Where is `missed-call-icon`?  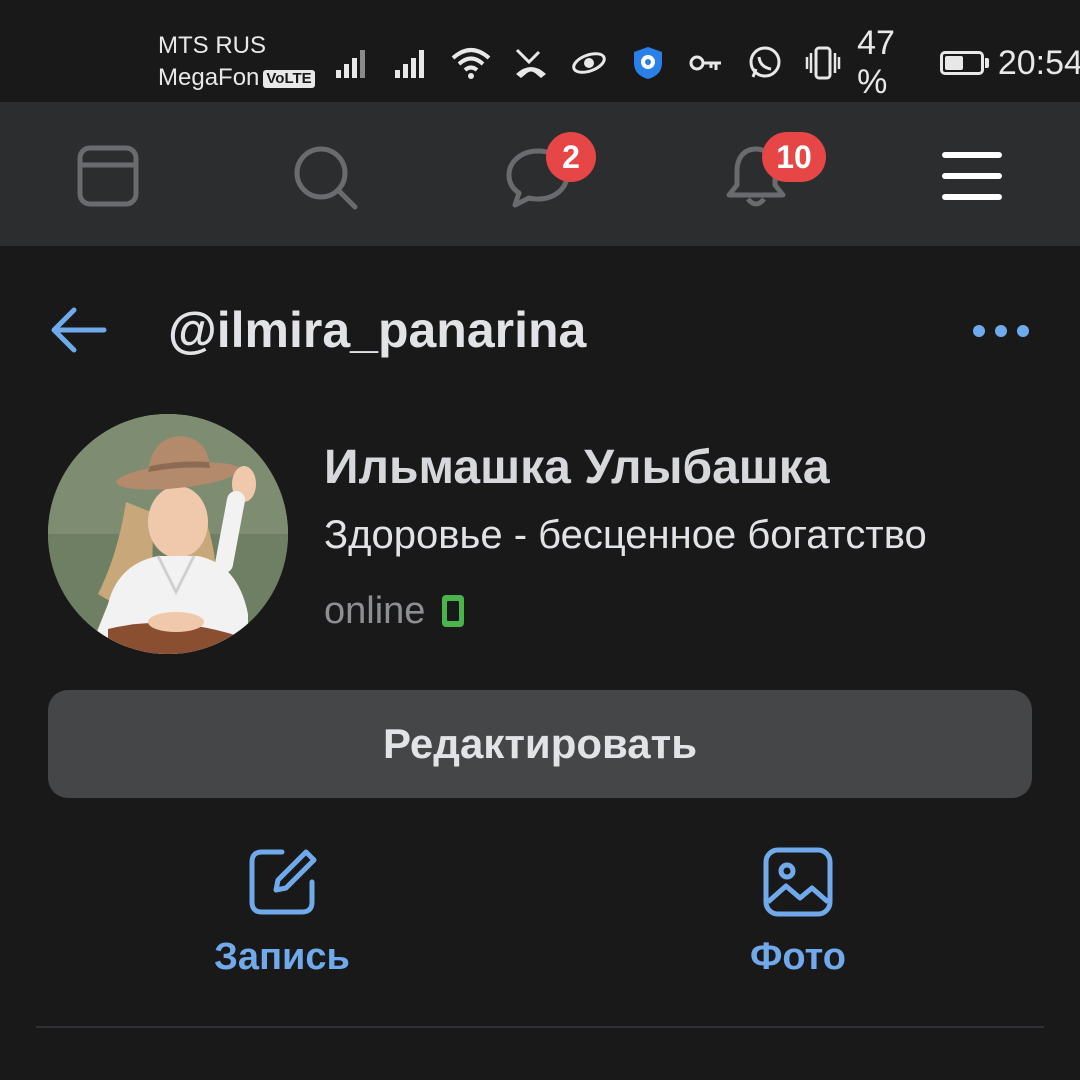 missed-call-icon is located at coordinates (531, 63).